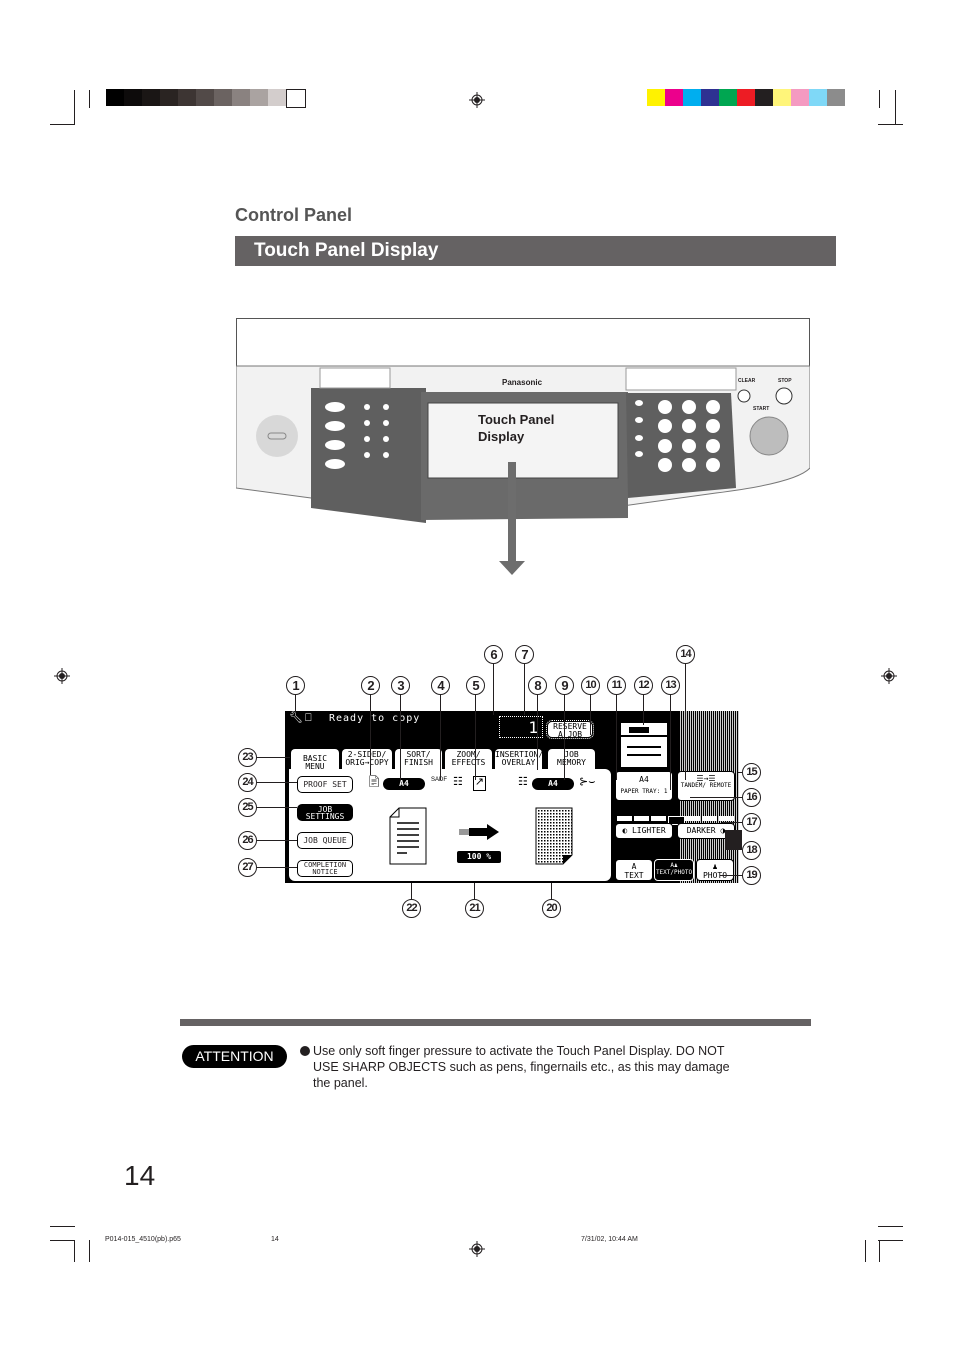  What do you see at coordinates (501, 436) in the screenshot?
I see `label-line: Display` at bounding box center [501, 436].